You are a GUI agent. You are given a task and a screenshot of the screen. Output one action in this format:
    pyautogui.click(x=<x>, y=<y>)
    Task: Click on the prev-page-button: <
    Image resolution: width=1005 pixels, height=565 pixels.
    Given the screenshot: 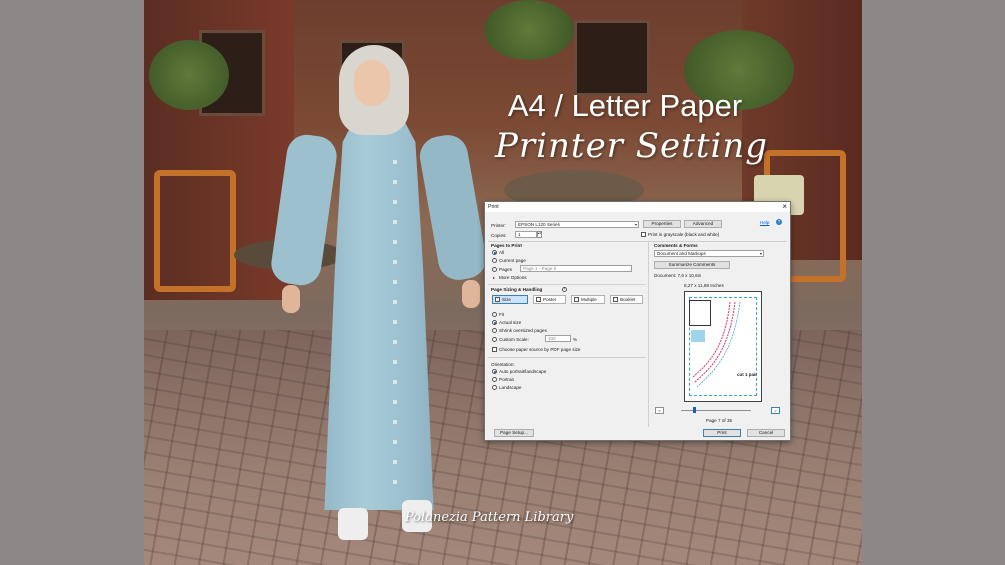 What is the action you would take?
    pyautogui.click(x=659, y=410)
    